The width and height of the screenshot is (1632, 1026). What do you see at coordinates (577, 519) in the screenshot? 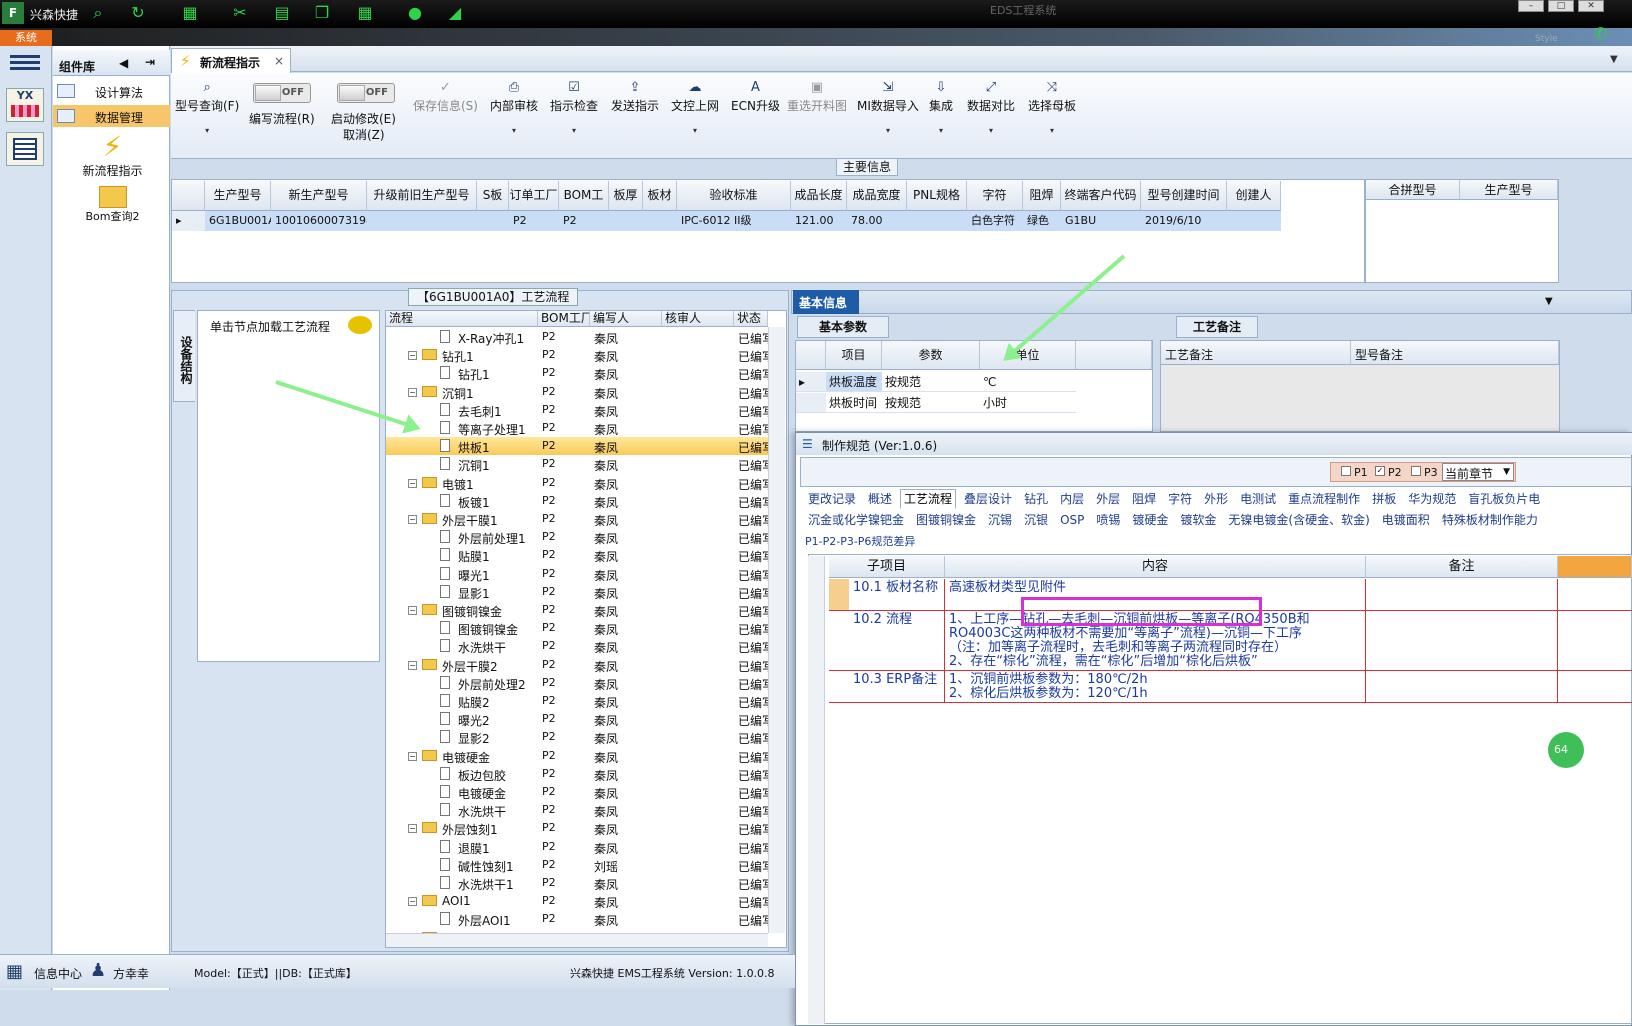
I see `tree-row: − 外层干膜1 P2 秦凤 已编写` at bounding box center [577, 519].